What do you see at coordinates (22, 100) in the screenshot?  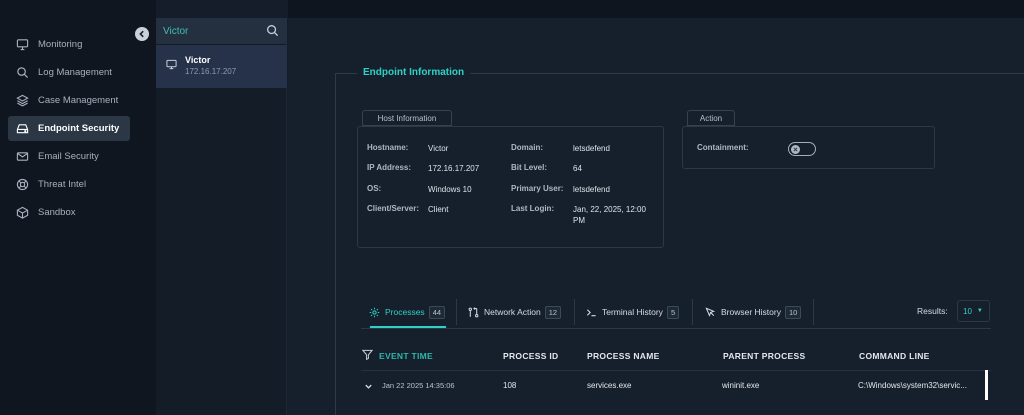 I see `layers-icon` at bounding box center [22, 100].